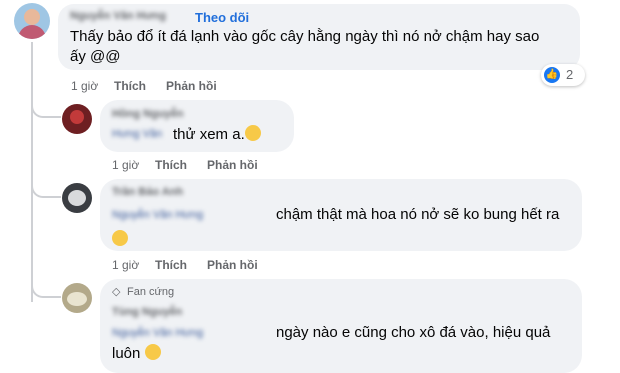  Describe the element at coordinates (126, 353) in the screenshot. I see `comment-text-content: luôn` at that location.